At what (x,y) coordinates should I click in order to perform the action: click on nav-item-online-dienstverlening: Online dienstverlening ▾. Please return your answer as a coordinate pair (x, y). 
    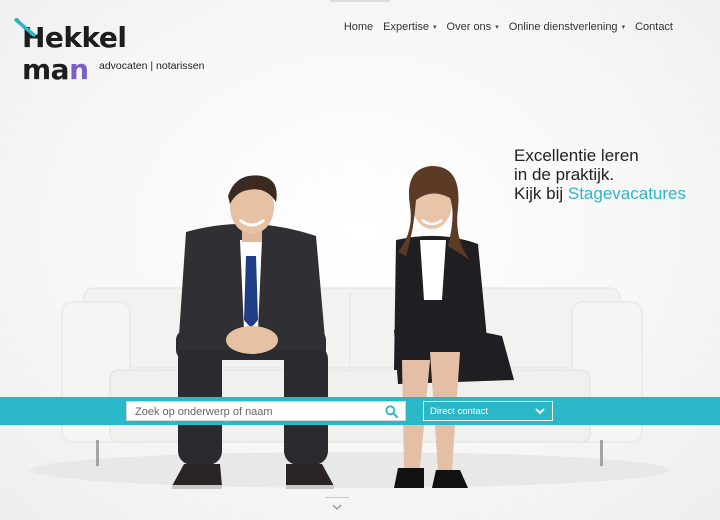
    Looking at the image, I should click on (567, 27).